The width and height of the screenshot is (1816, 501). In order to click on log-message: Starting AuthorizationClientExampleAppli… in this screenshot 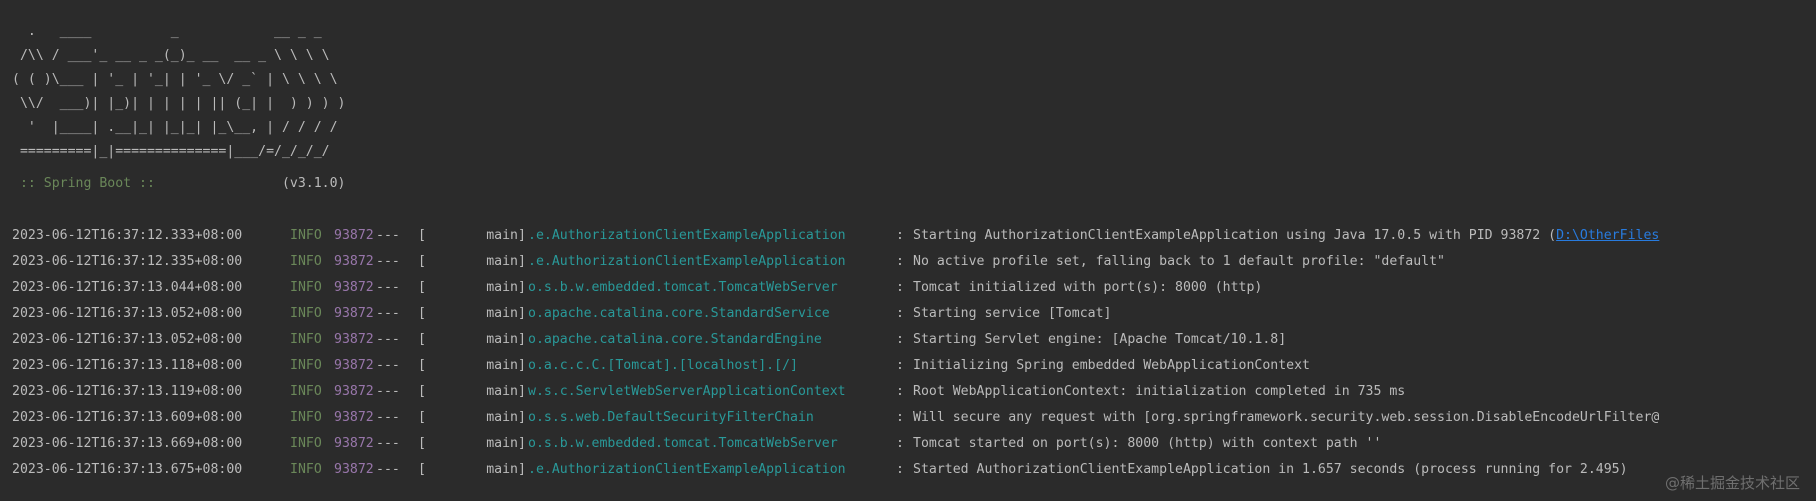, I will do `click(1235, 235)`.